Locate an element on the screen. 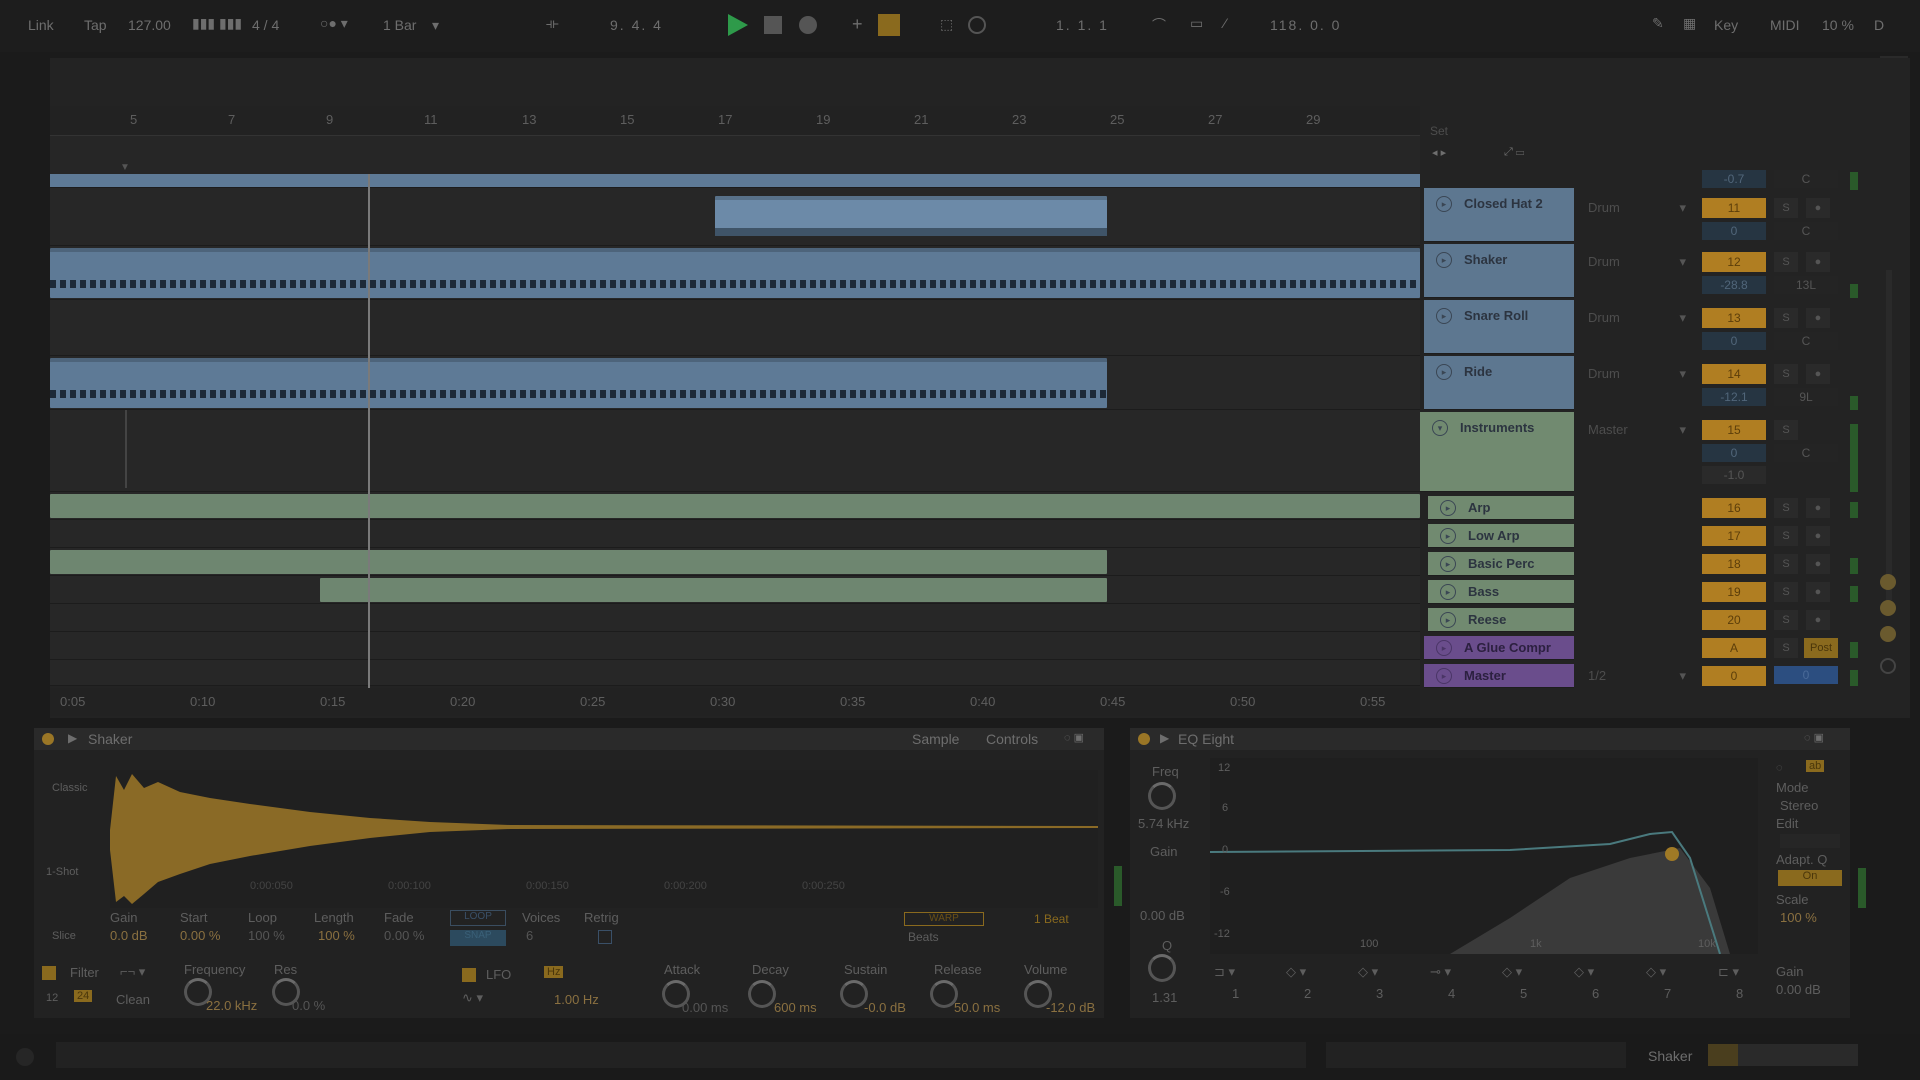  sustain-value: -0.0 dB is located at coordinates (885, 1007).